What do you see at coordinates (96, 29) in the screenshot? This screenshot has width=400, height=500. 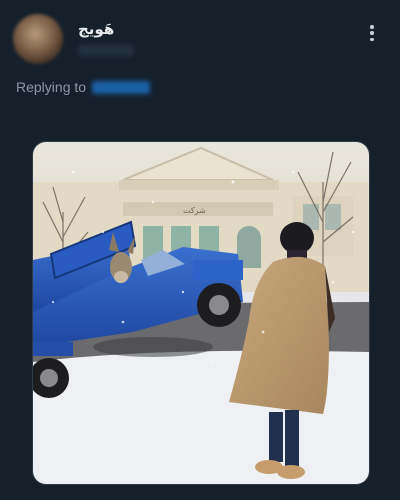 I see `display-name: هَويج` at bounding box center [96, 29].